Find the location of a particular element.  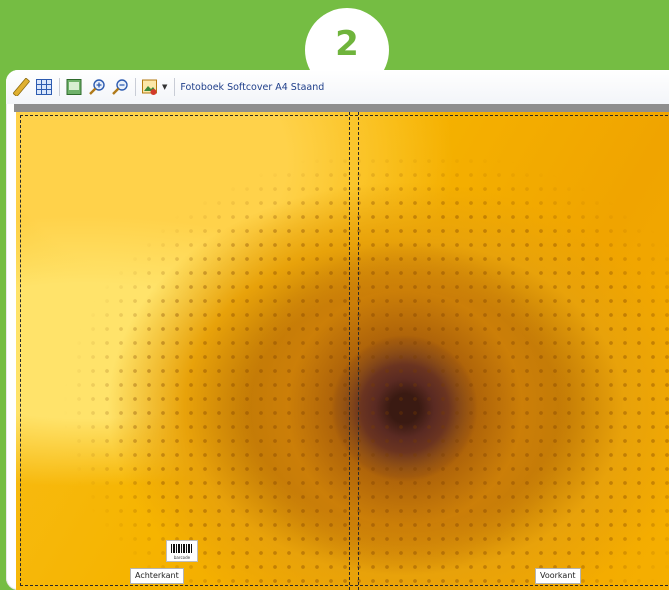

step-number: 2 is located at coordinates (347, 44).